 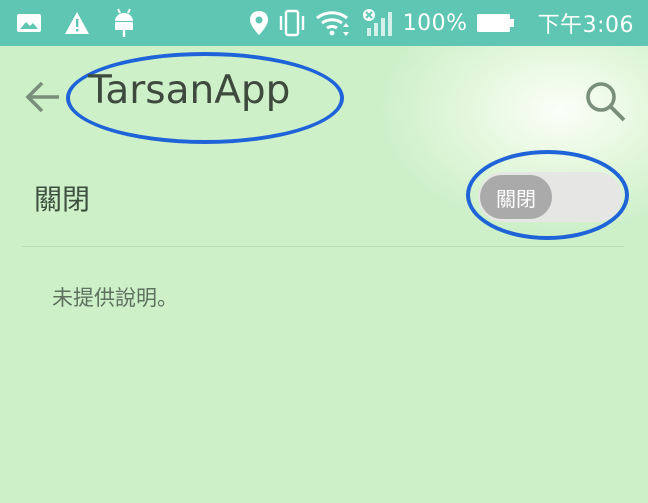 What do you see at coordinates (259, 23) in the screenshot?
I see `location-pin-icon` at bounding box center [259, 23].